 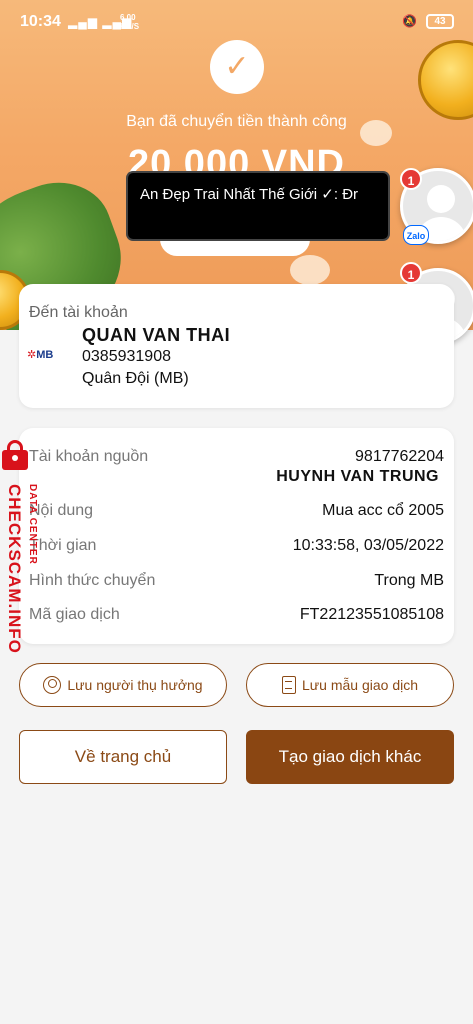 I want to click on bank-logo-text: MB, so click(x=45, y=355).